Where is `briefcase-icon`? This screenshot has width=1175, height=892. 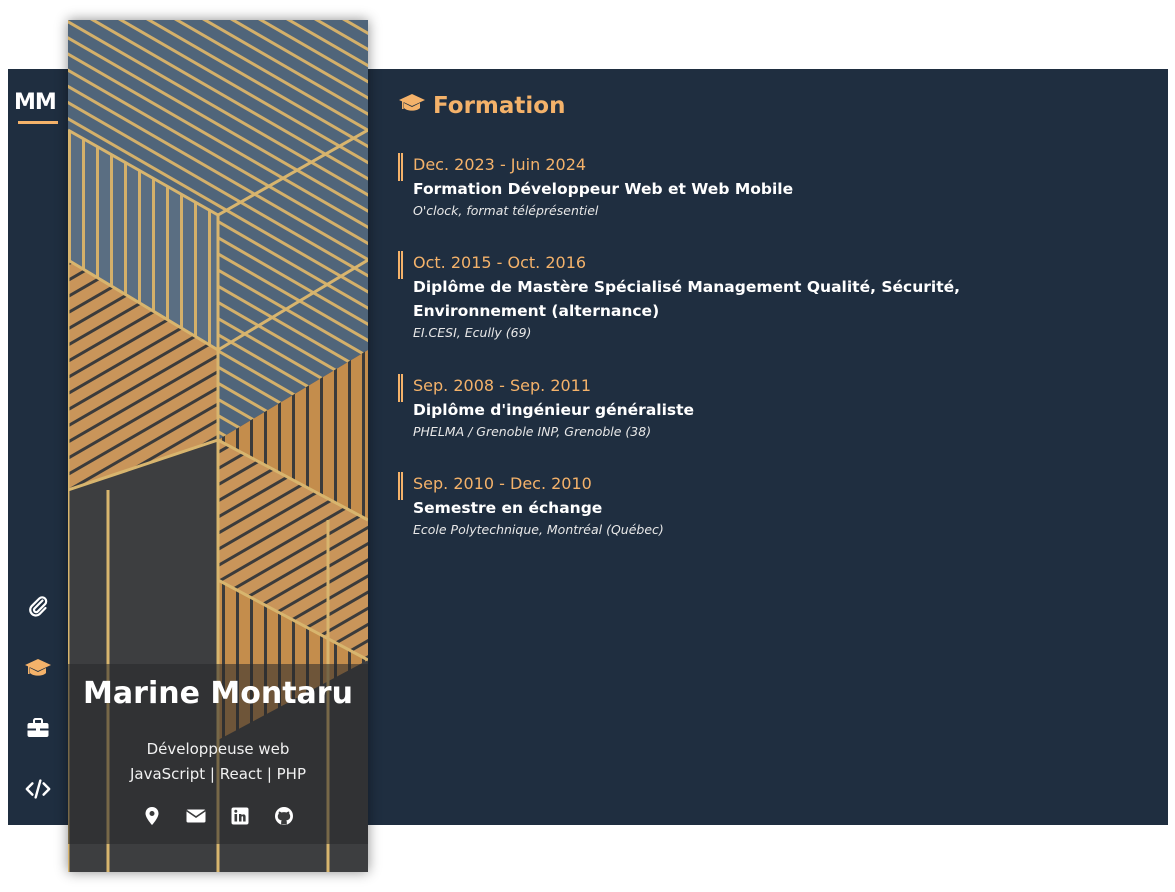 briefcase-icon is located at coordinates (38, 728).